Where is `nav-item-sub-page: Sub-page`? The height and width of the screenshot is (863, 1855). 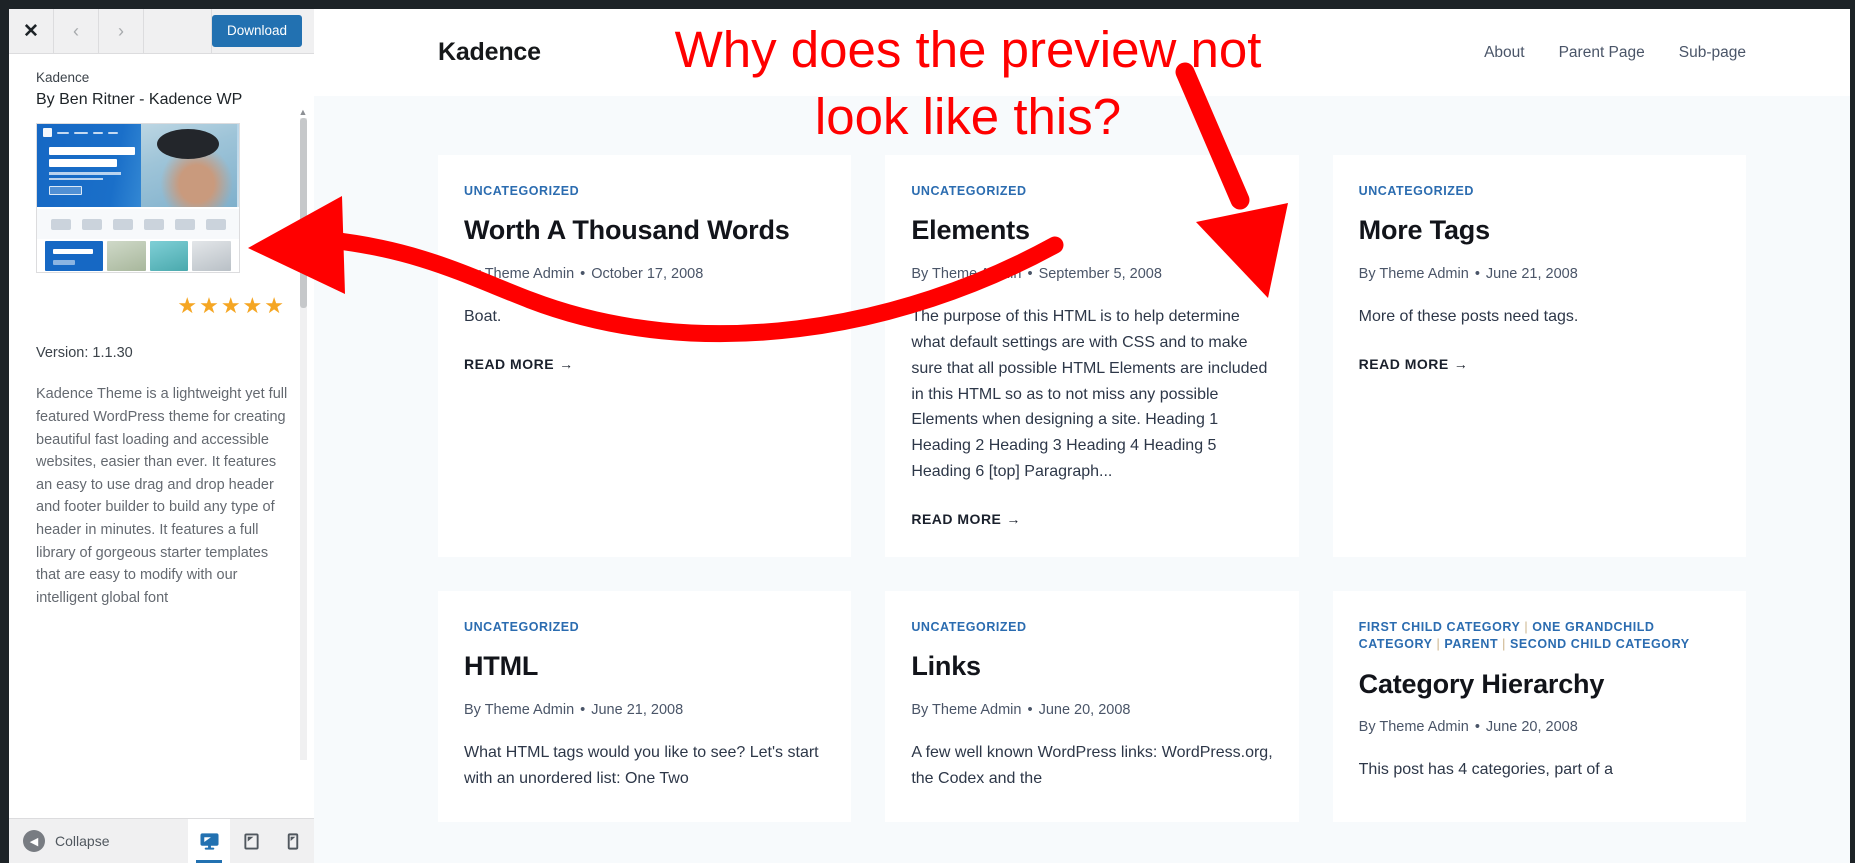 nav-item-sub-page: Sub-page is located at coordinates (1712, 53).